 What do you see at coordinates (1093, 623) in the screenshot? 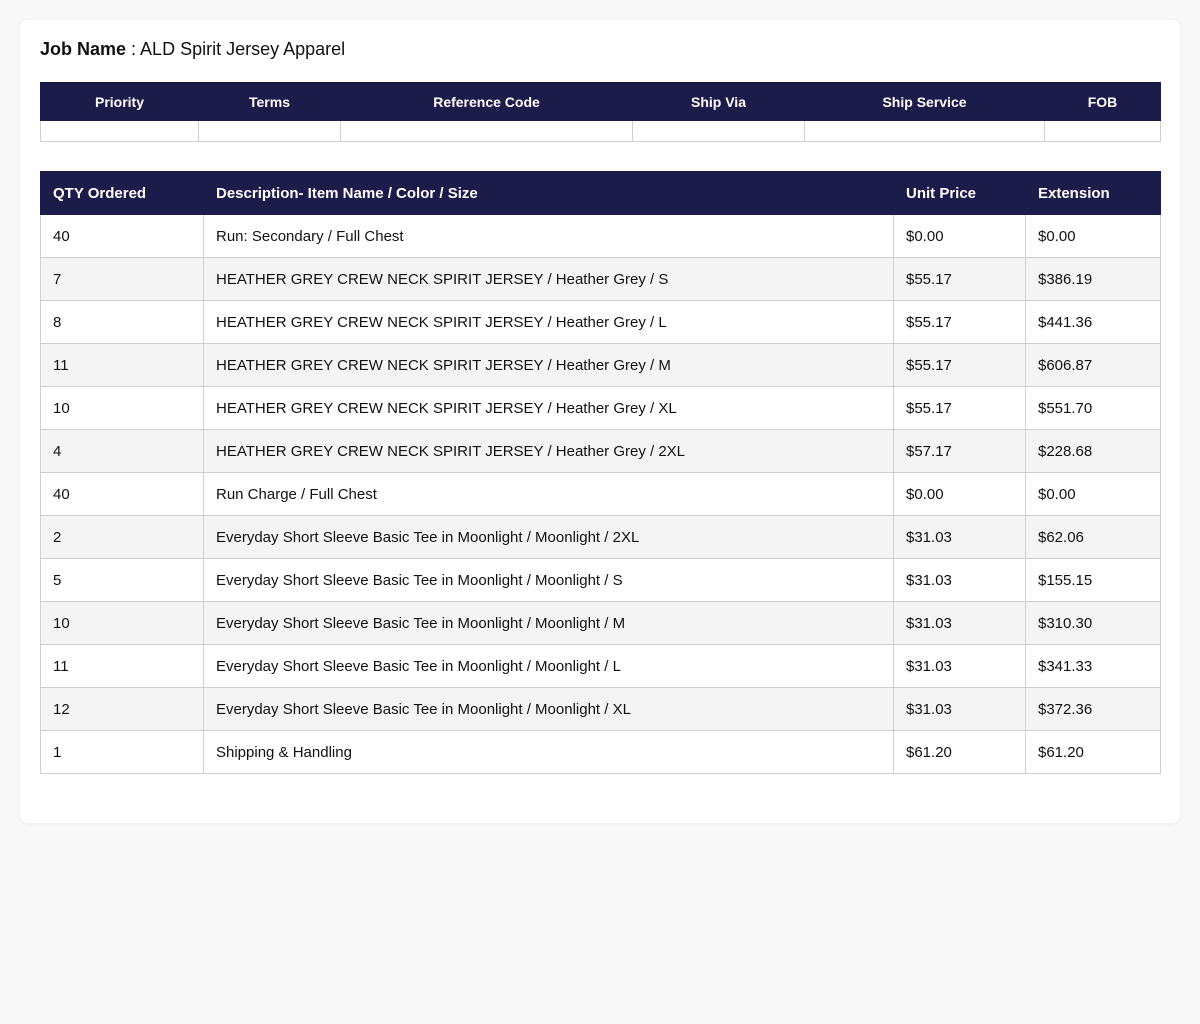
I see `extension-cell: $310.30` at bounding box center [1093, 623].